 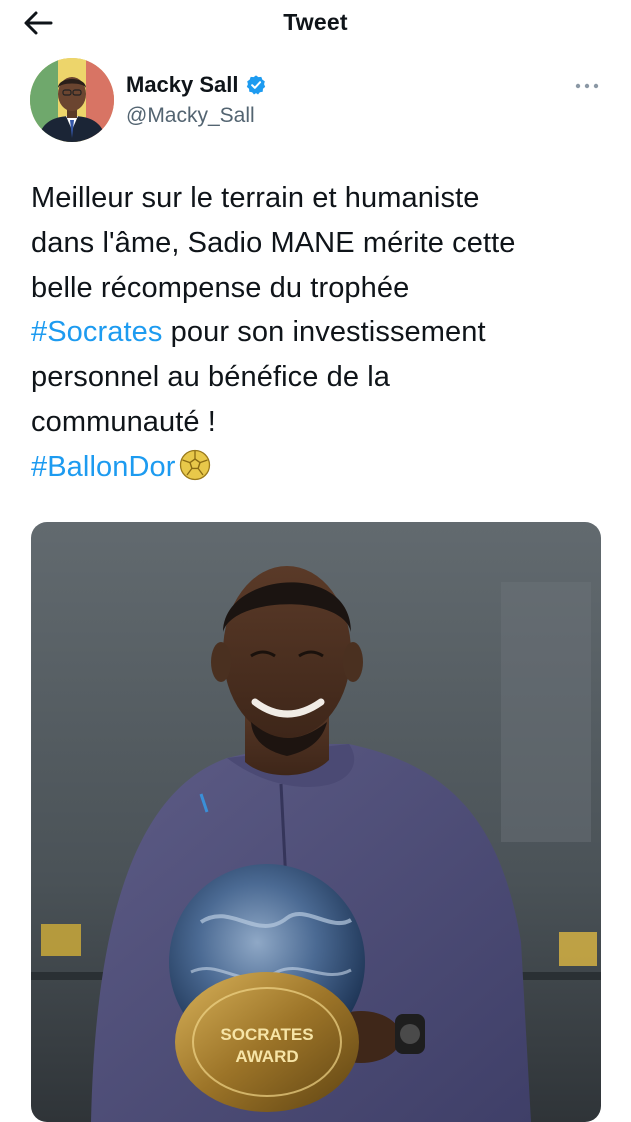 I want to click on page-title: Tweet, so click(x=315, y=22).